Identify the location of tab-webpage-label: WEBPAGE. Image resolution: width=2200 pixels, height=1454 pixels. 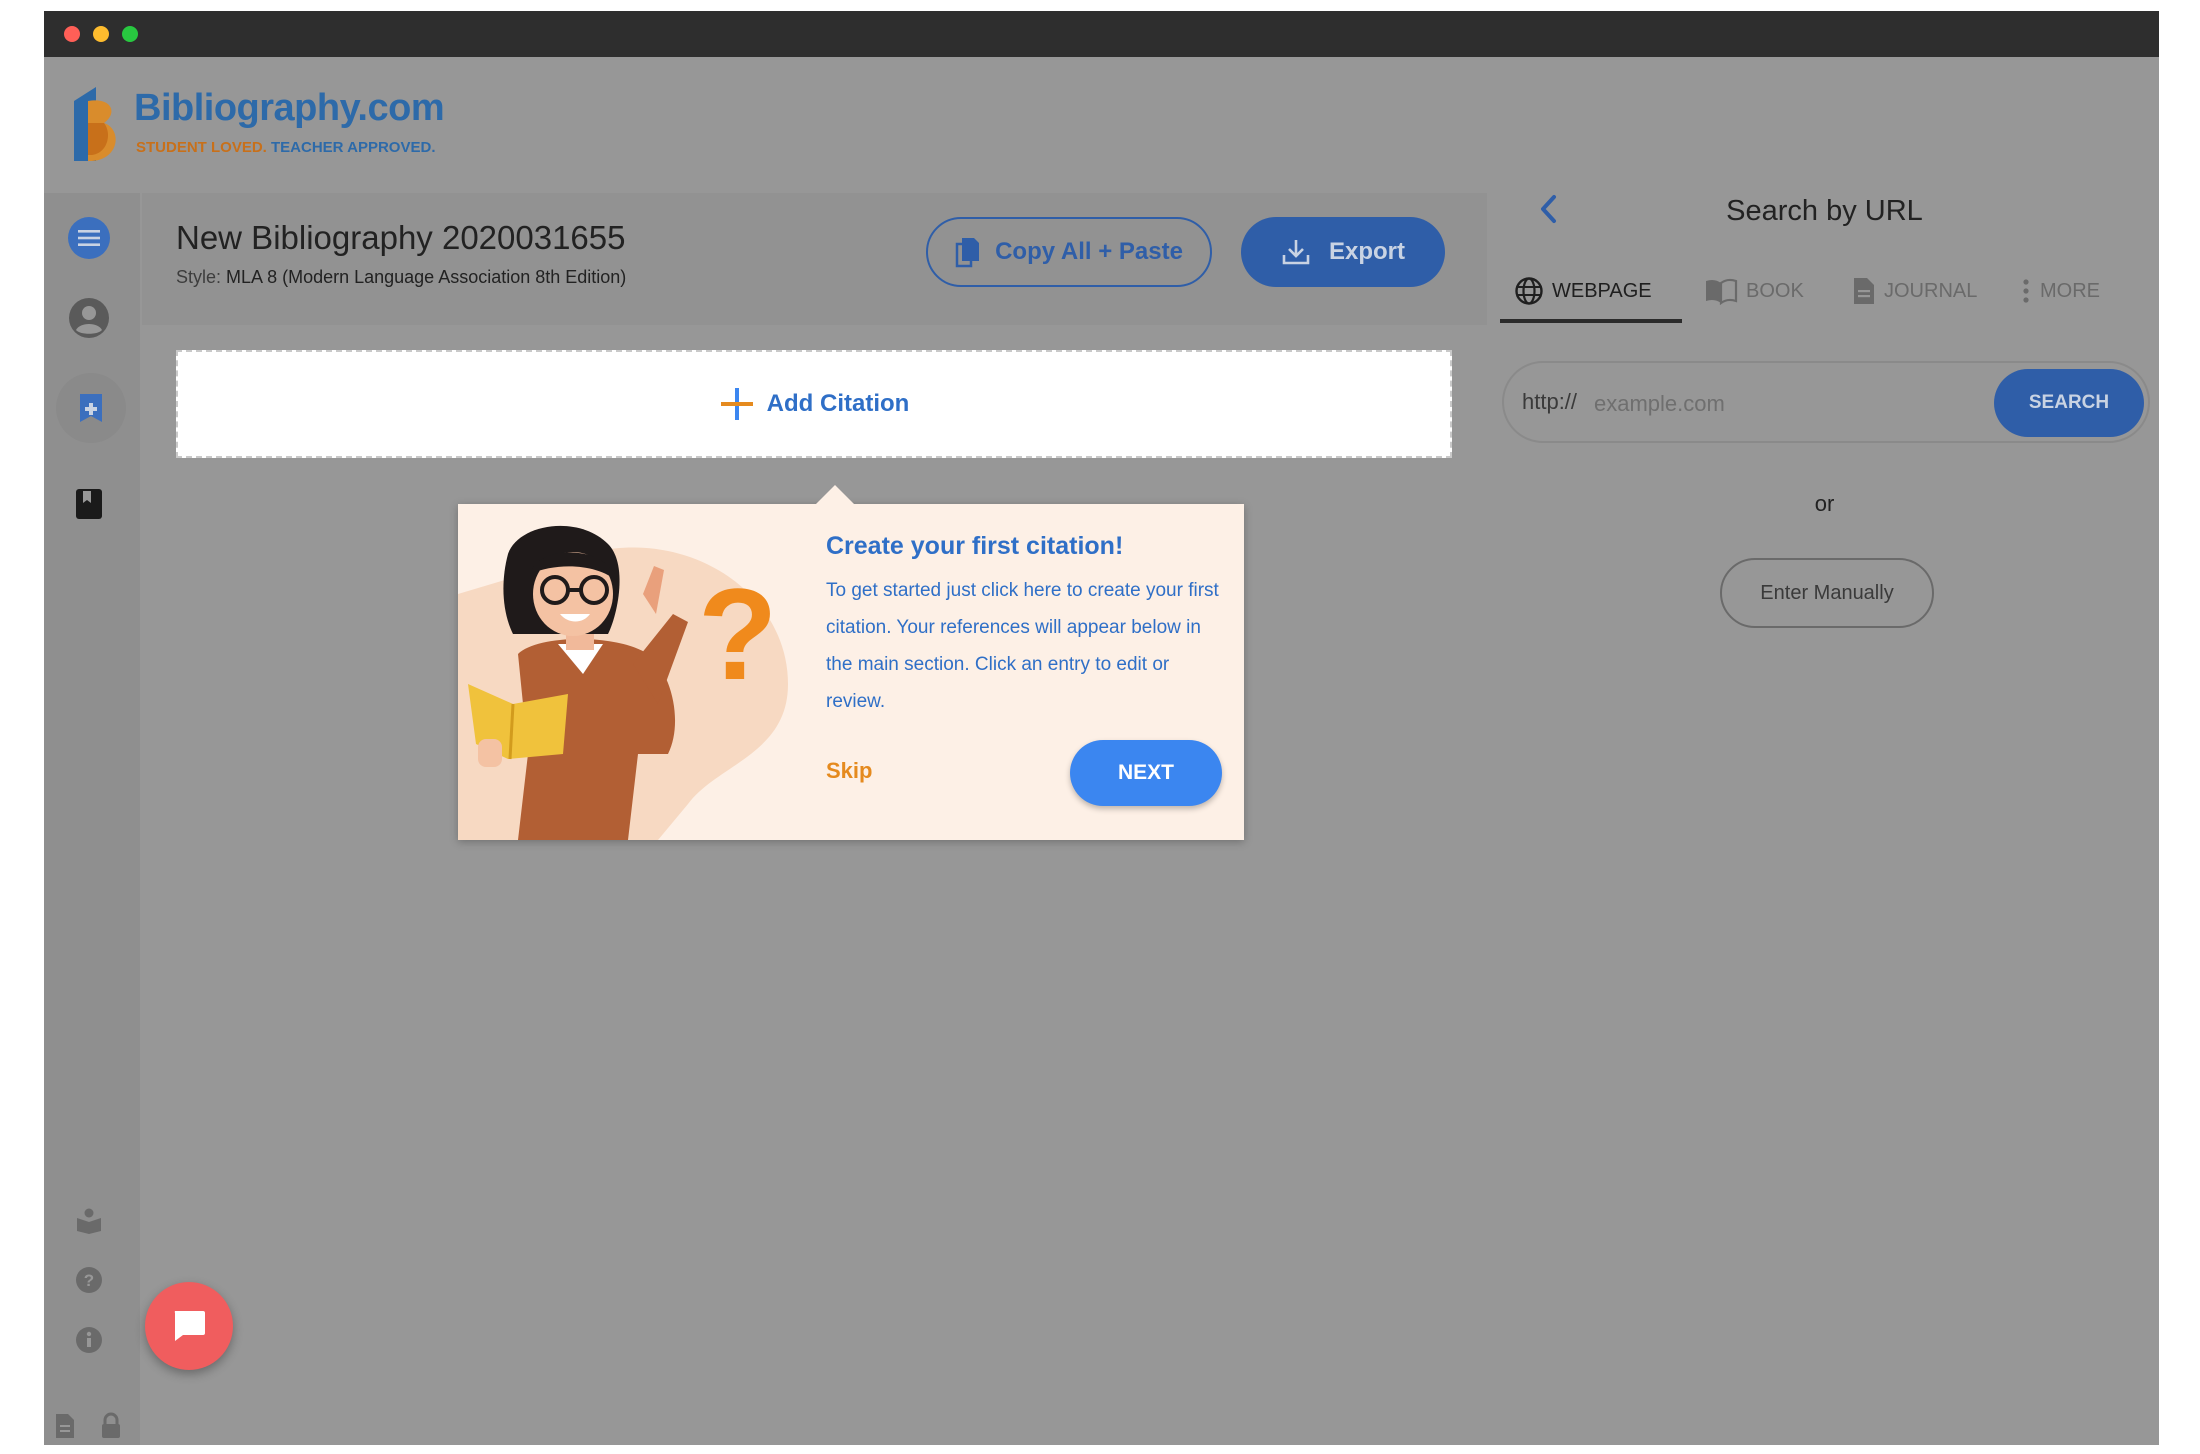
(1602, 290).